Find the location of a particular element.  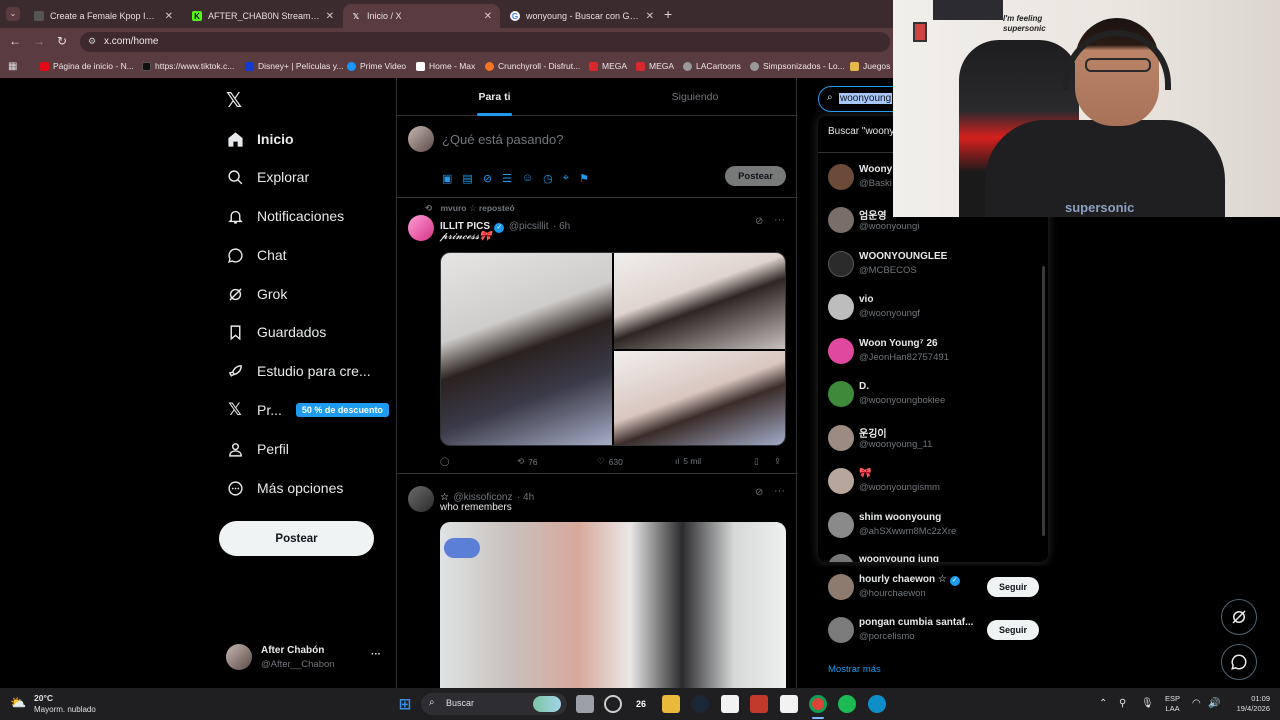

task-view-icon is located at coordinates (585, 704).